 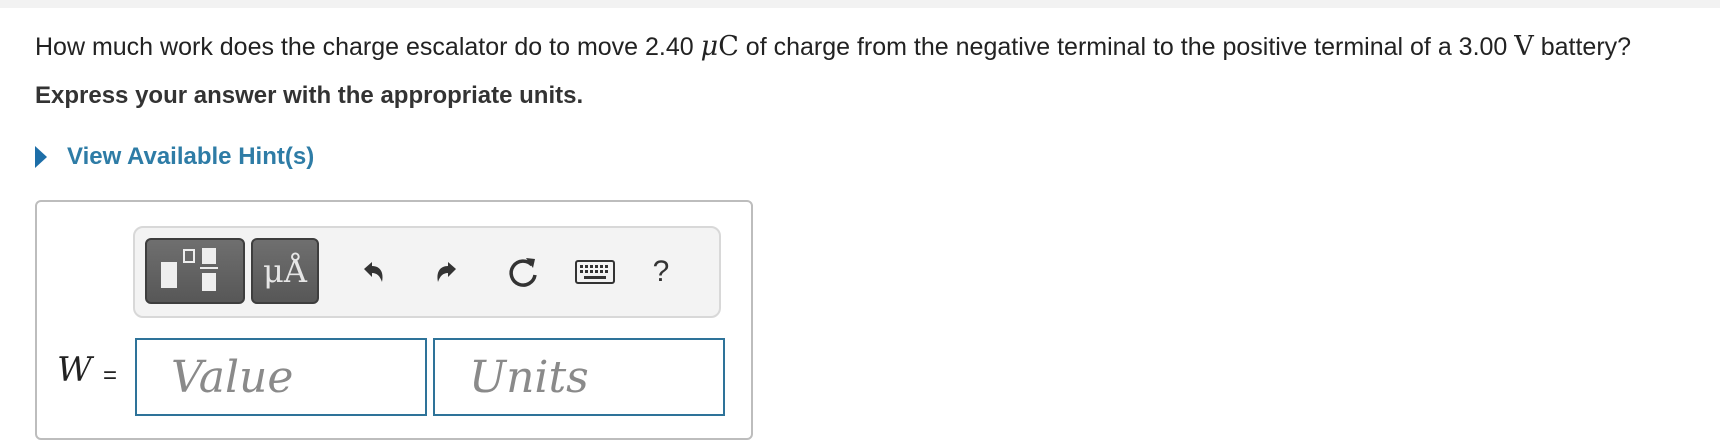 What do you see at coordinates (1582, 47) in the screenshot?
I see `question-text-part: battery?` at bounding box center [1582, 47].